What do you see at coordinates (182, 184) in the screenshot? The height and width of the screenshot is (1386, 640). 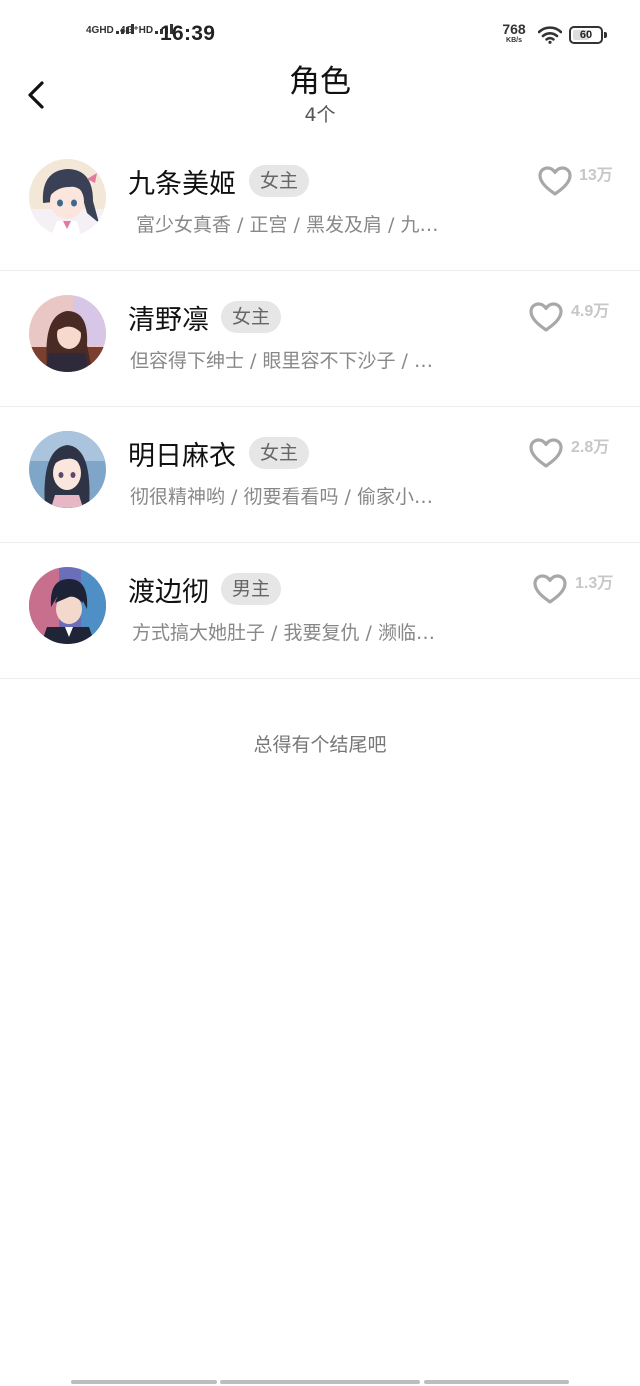 I see `character-name: 九条美姬` at bounding box center [182, 184].